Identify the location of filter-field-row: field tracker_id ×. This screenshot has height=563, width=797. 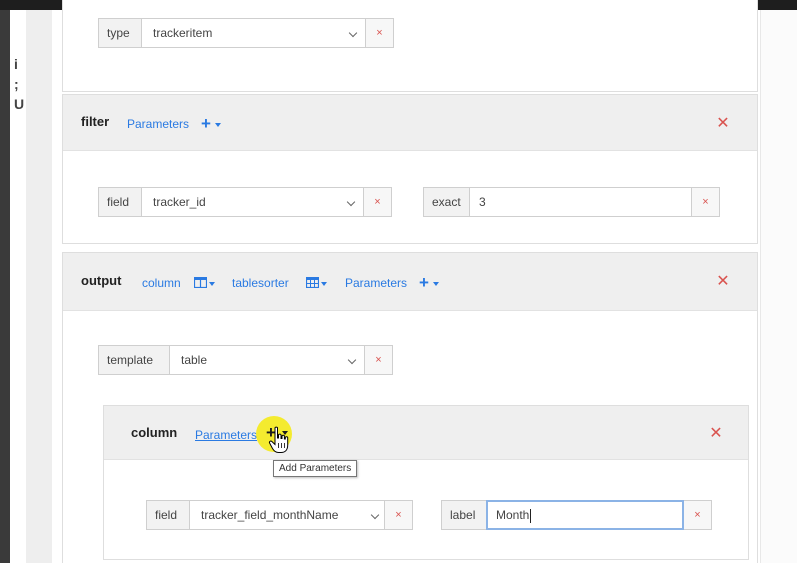
(245, 202).